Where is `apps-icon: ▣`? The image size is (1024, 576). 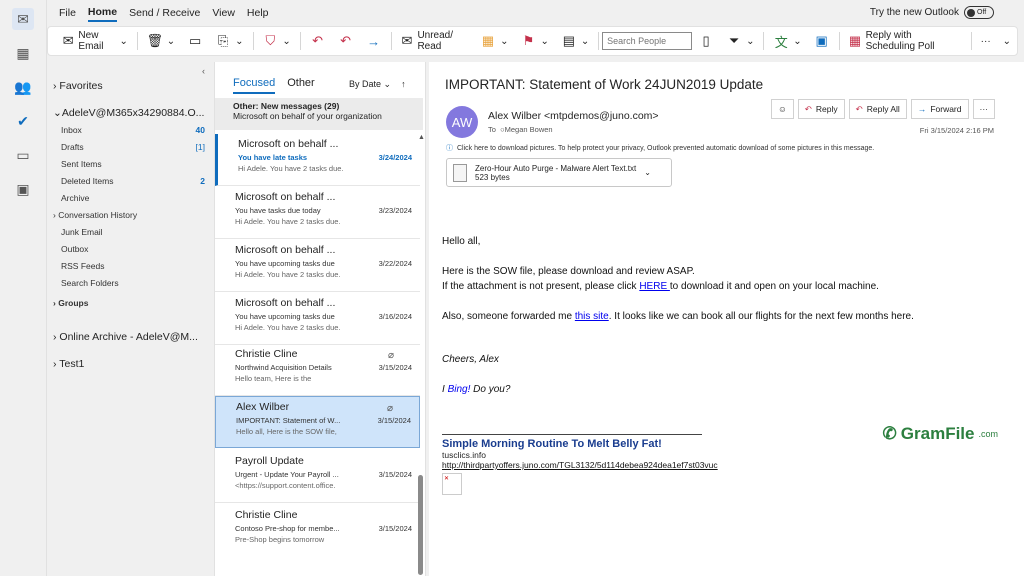 apps-icon: ▣ is located at coordinates (23, 189).